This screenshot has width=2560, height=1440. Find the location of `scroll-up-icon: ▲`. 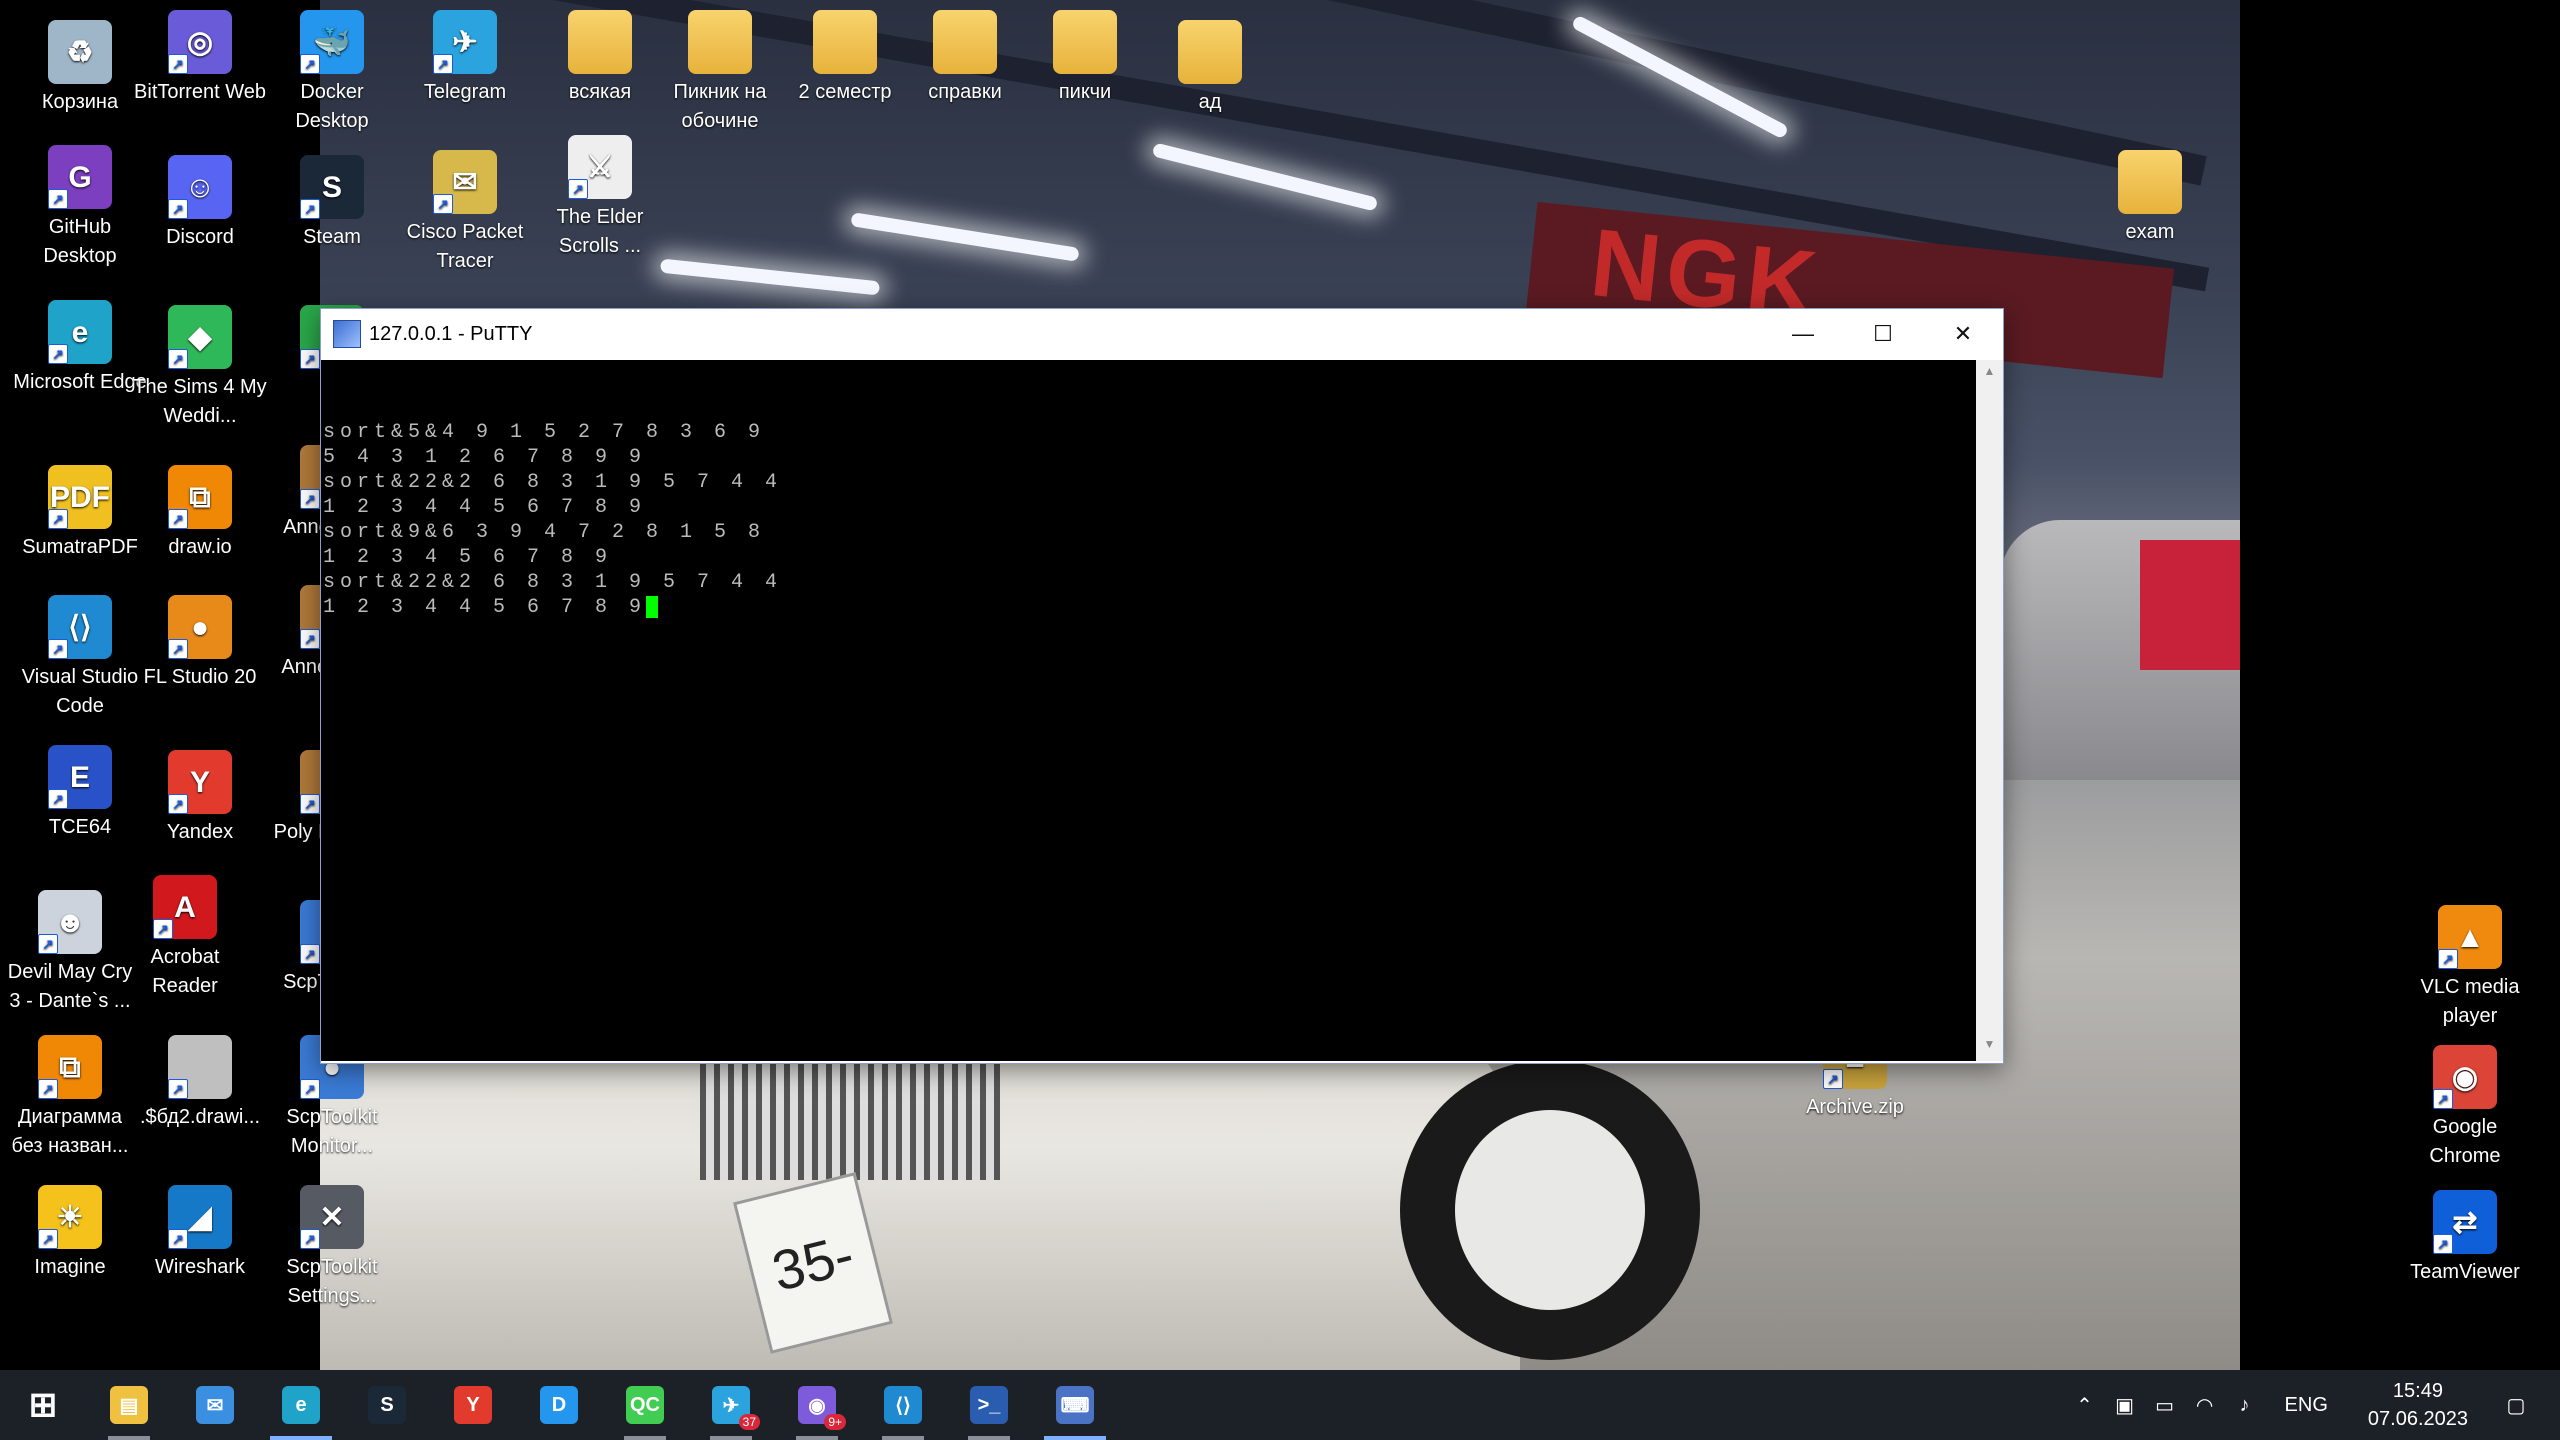

scroll-up-icon: ▲ is located at coordinates (1989, 374).